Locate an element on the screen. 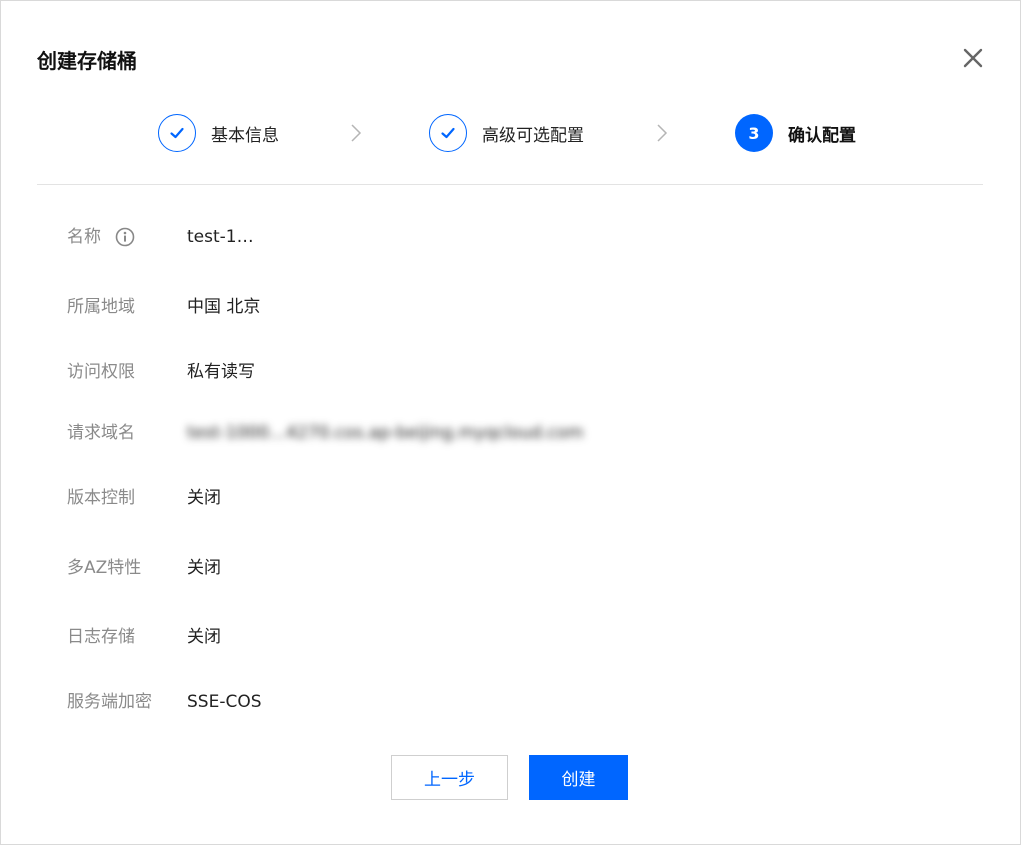  stepper: 基本信息 高级可选配置 3 确认配置 is located at coordinates (510, 133).